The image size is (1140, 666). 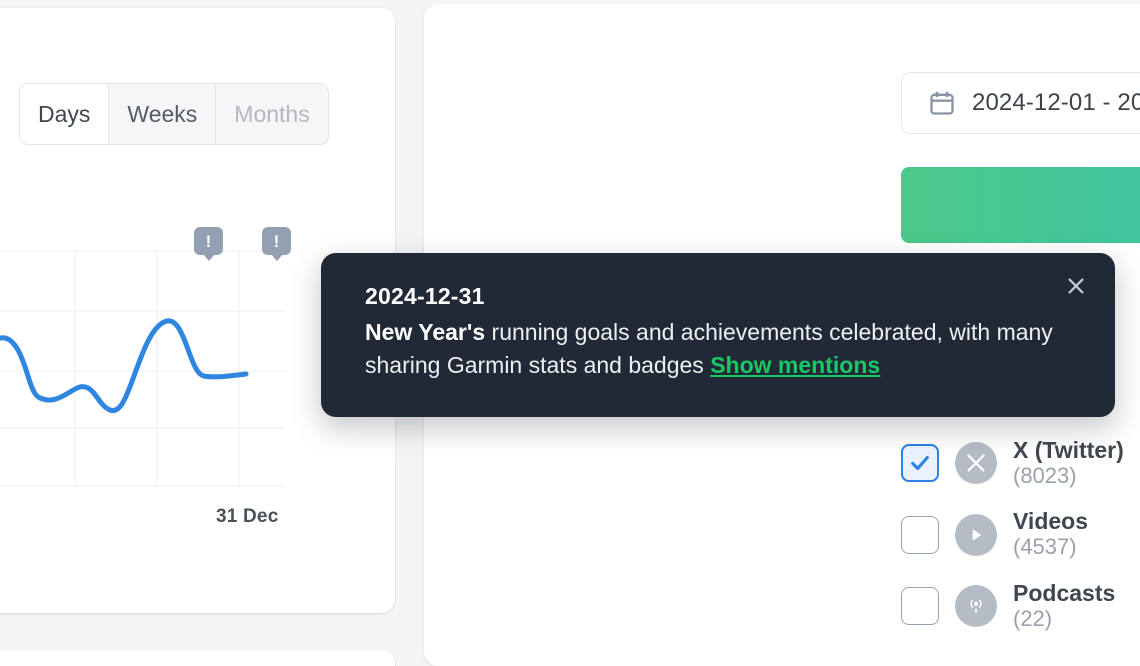 I want to click on channel-name: X (Twitter), so click(x=1068, y=450).